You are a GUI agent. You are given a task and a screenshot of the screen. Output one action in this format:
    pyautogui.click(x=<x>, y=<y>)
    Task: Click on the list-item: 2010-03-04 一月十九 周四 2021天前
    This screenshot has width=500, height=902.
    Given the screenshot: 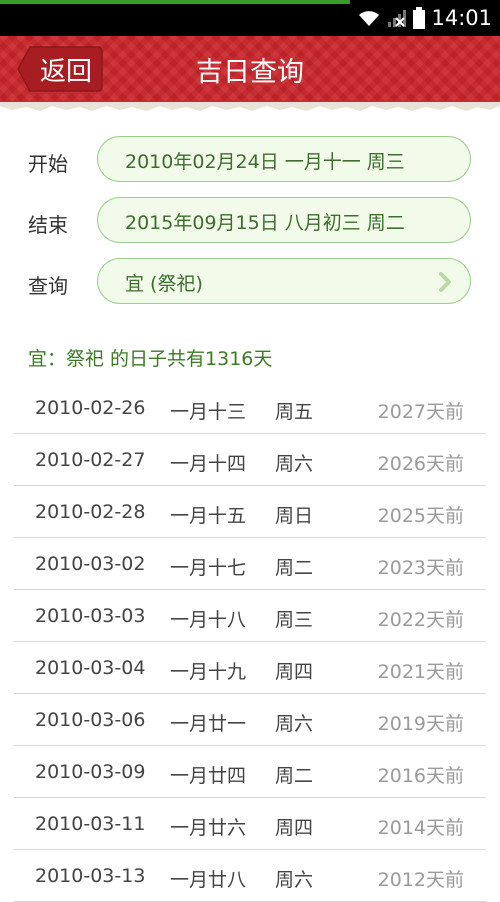 What is the action you would take?
    pyautogui.click(x=250, y=668)
    